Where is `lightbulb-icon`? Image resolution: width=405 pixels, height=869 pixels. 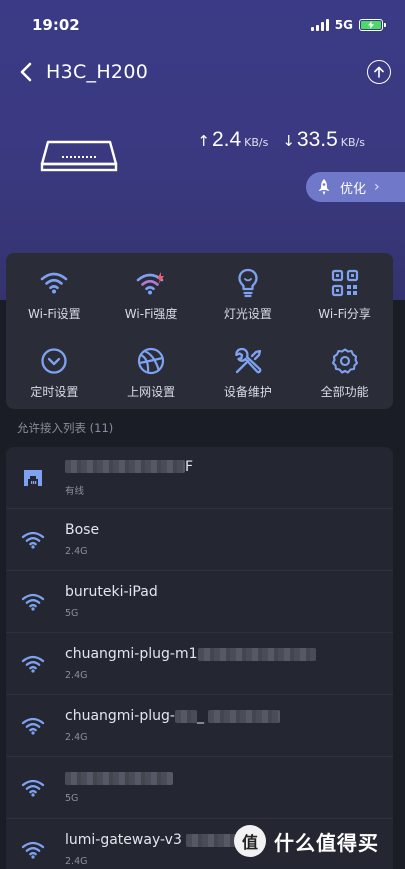 lightbulb-icon is located at coordinates (248, 282).